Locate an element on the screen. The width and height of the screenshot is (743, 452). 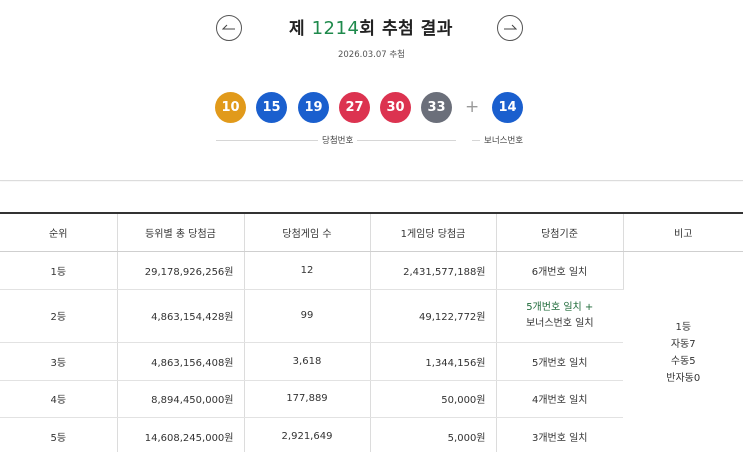
prize-per-game-cell: 49,122,772원 is located at coordinates (433, 316).